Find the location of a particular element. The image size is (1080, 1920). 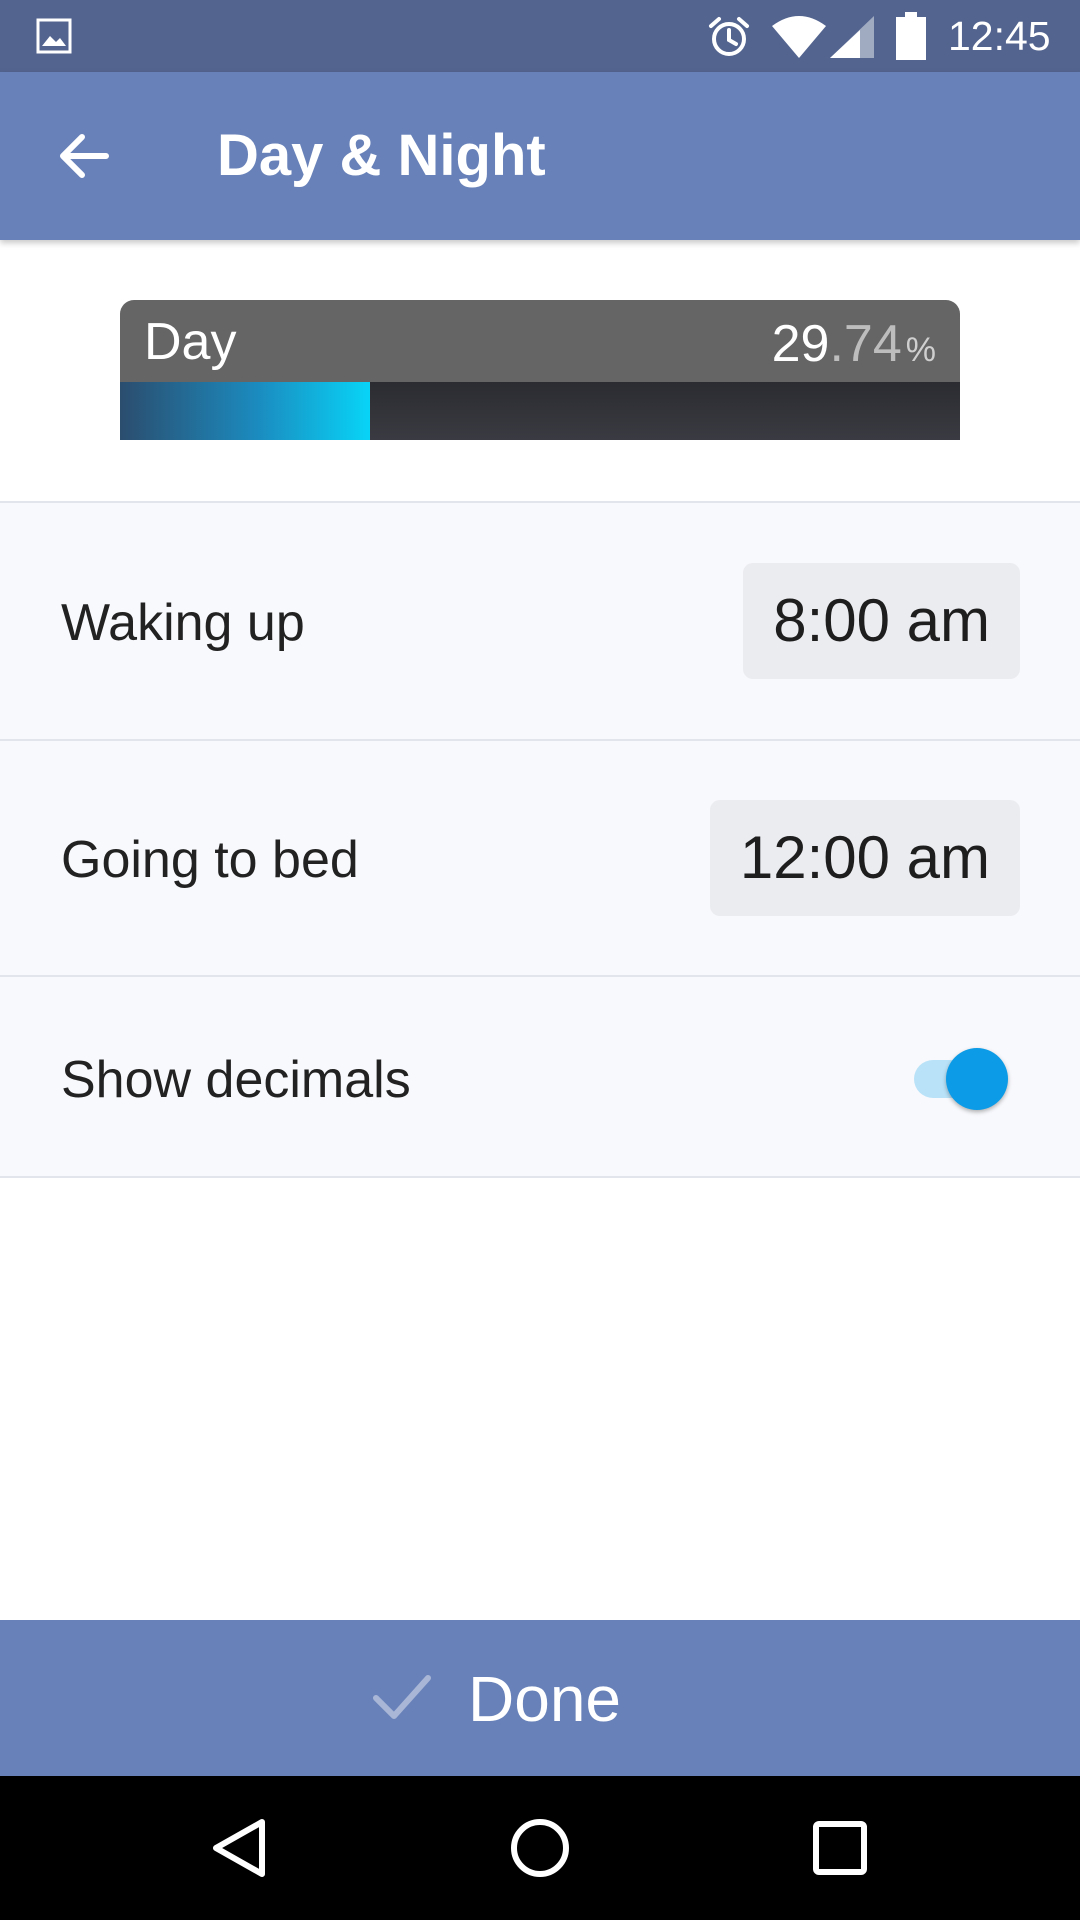

page-title: Day & Night is located at coordinates (381, 155).